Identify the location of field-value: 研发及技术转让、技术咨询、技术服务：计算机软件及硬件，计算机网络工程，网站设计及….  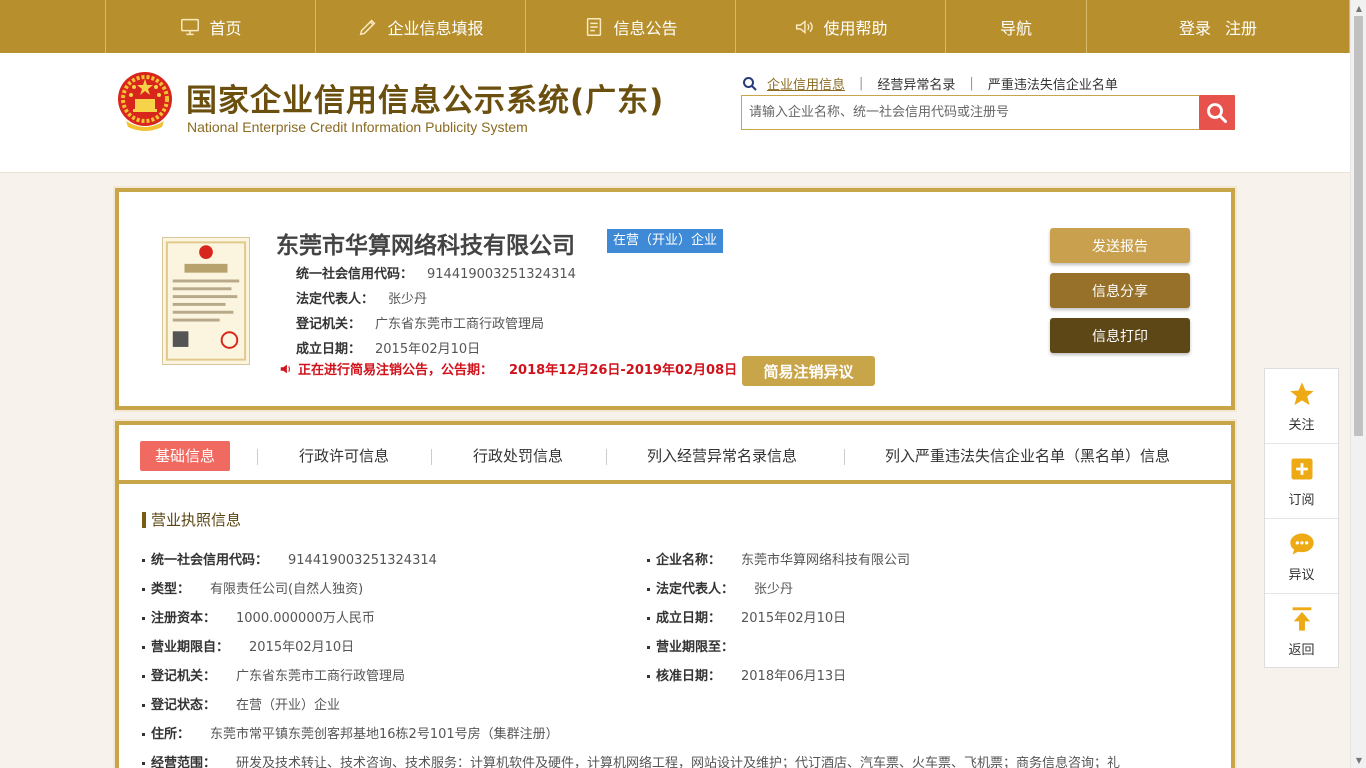
(678, 762).